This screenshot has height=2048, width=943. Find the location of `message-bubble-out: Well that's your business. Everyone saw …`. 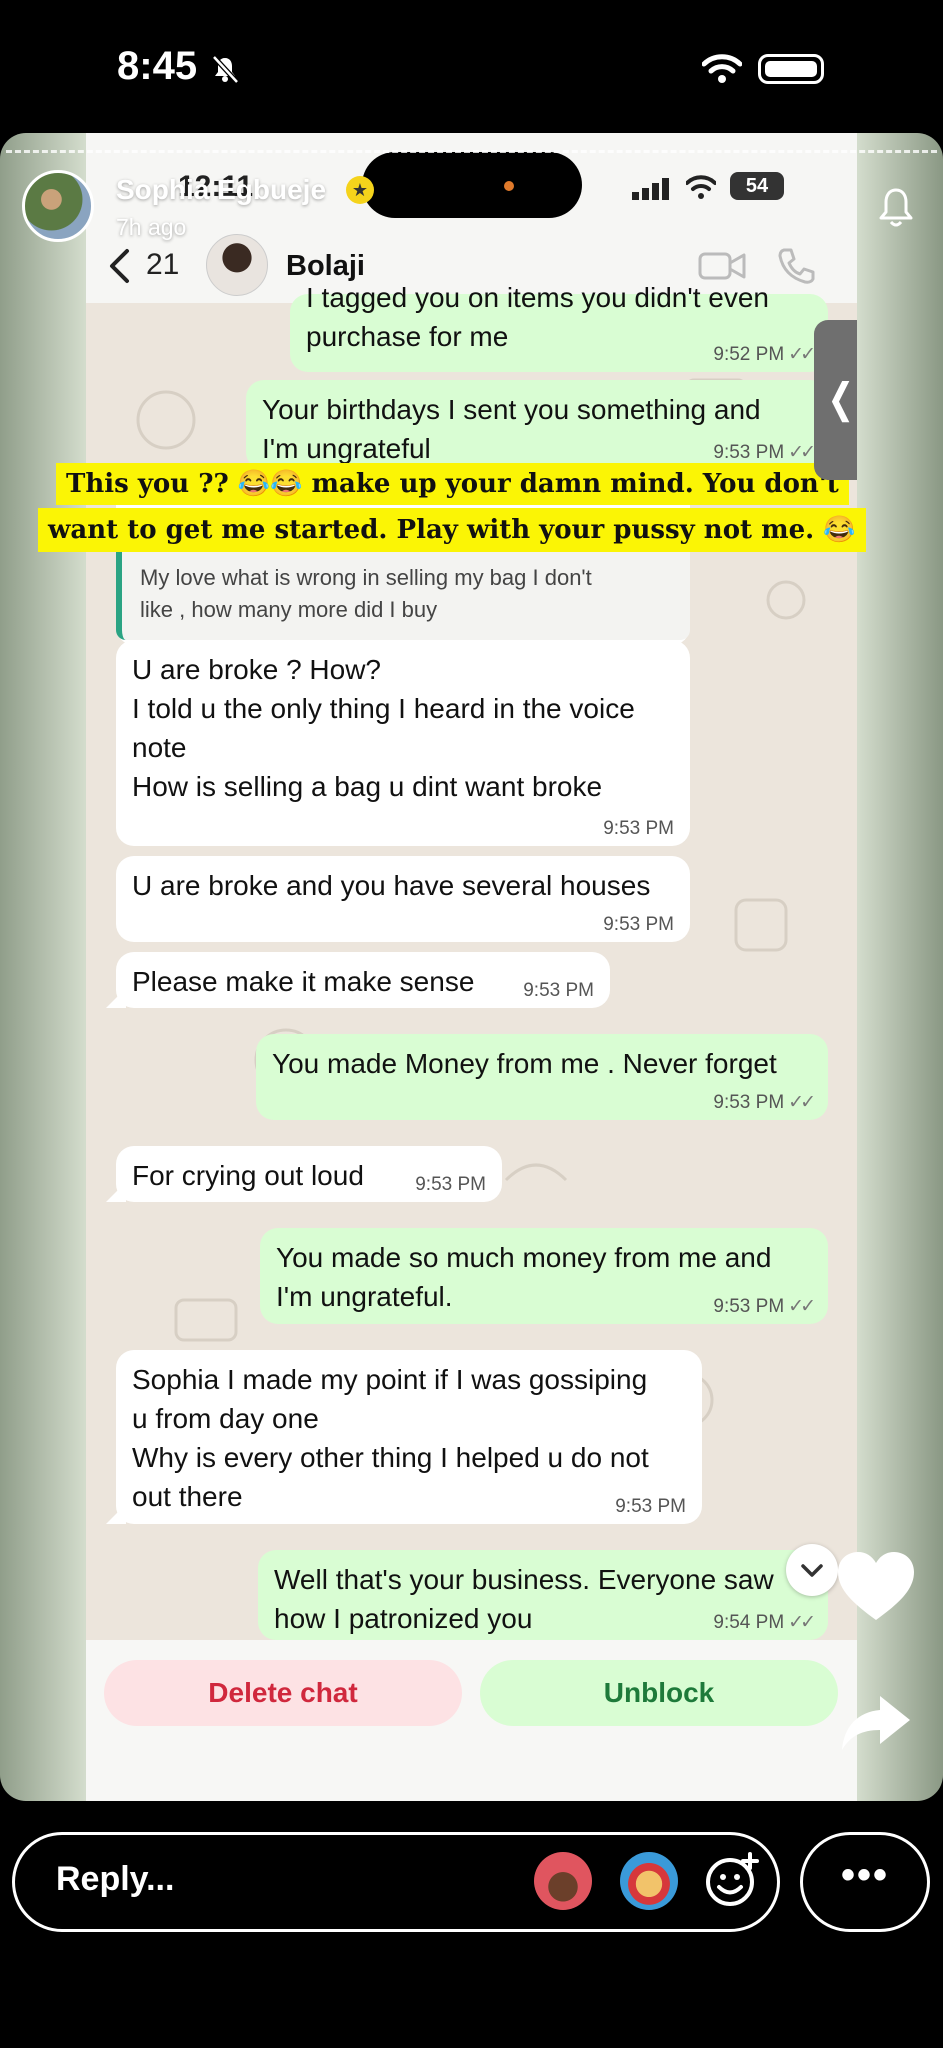

message-bubble-out: Well that's your business. Everyone saw … is located at coordinates (543, 1595).